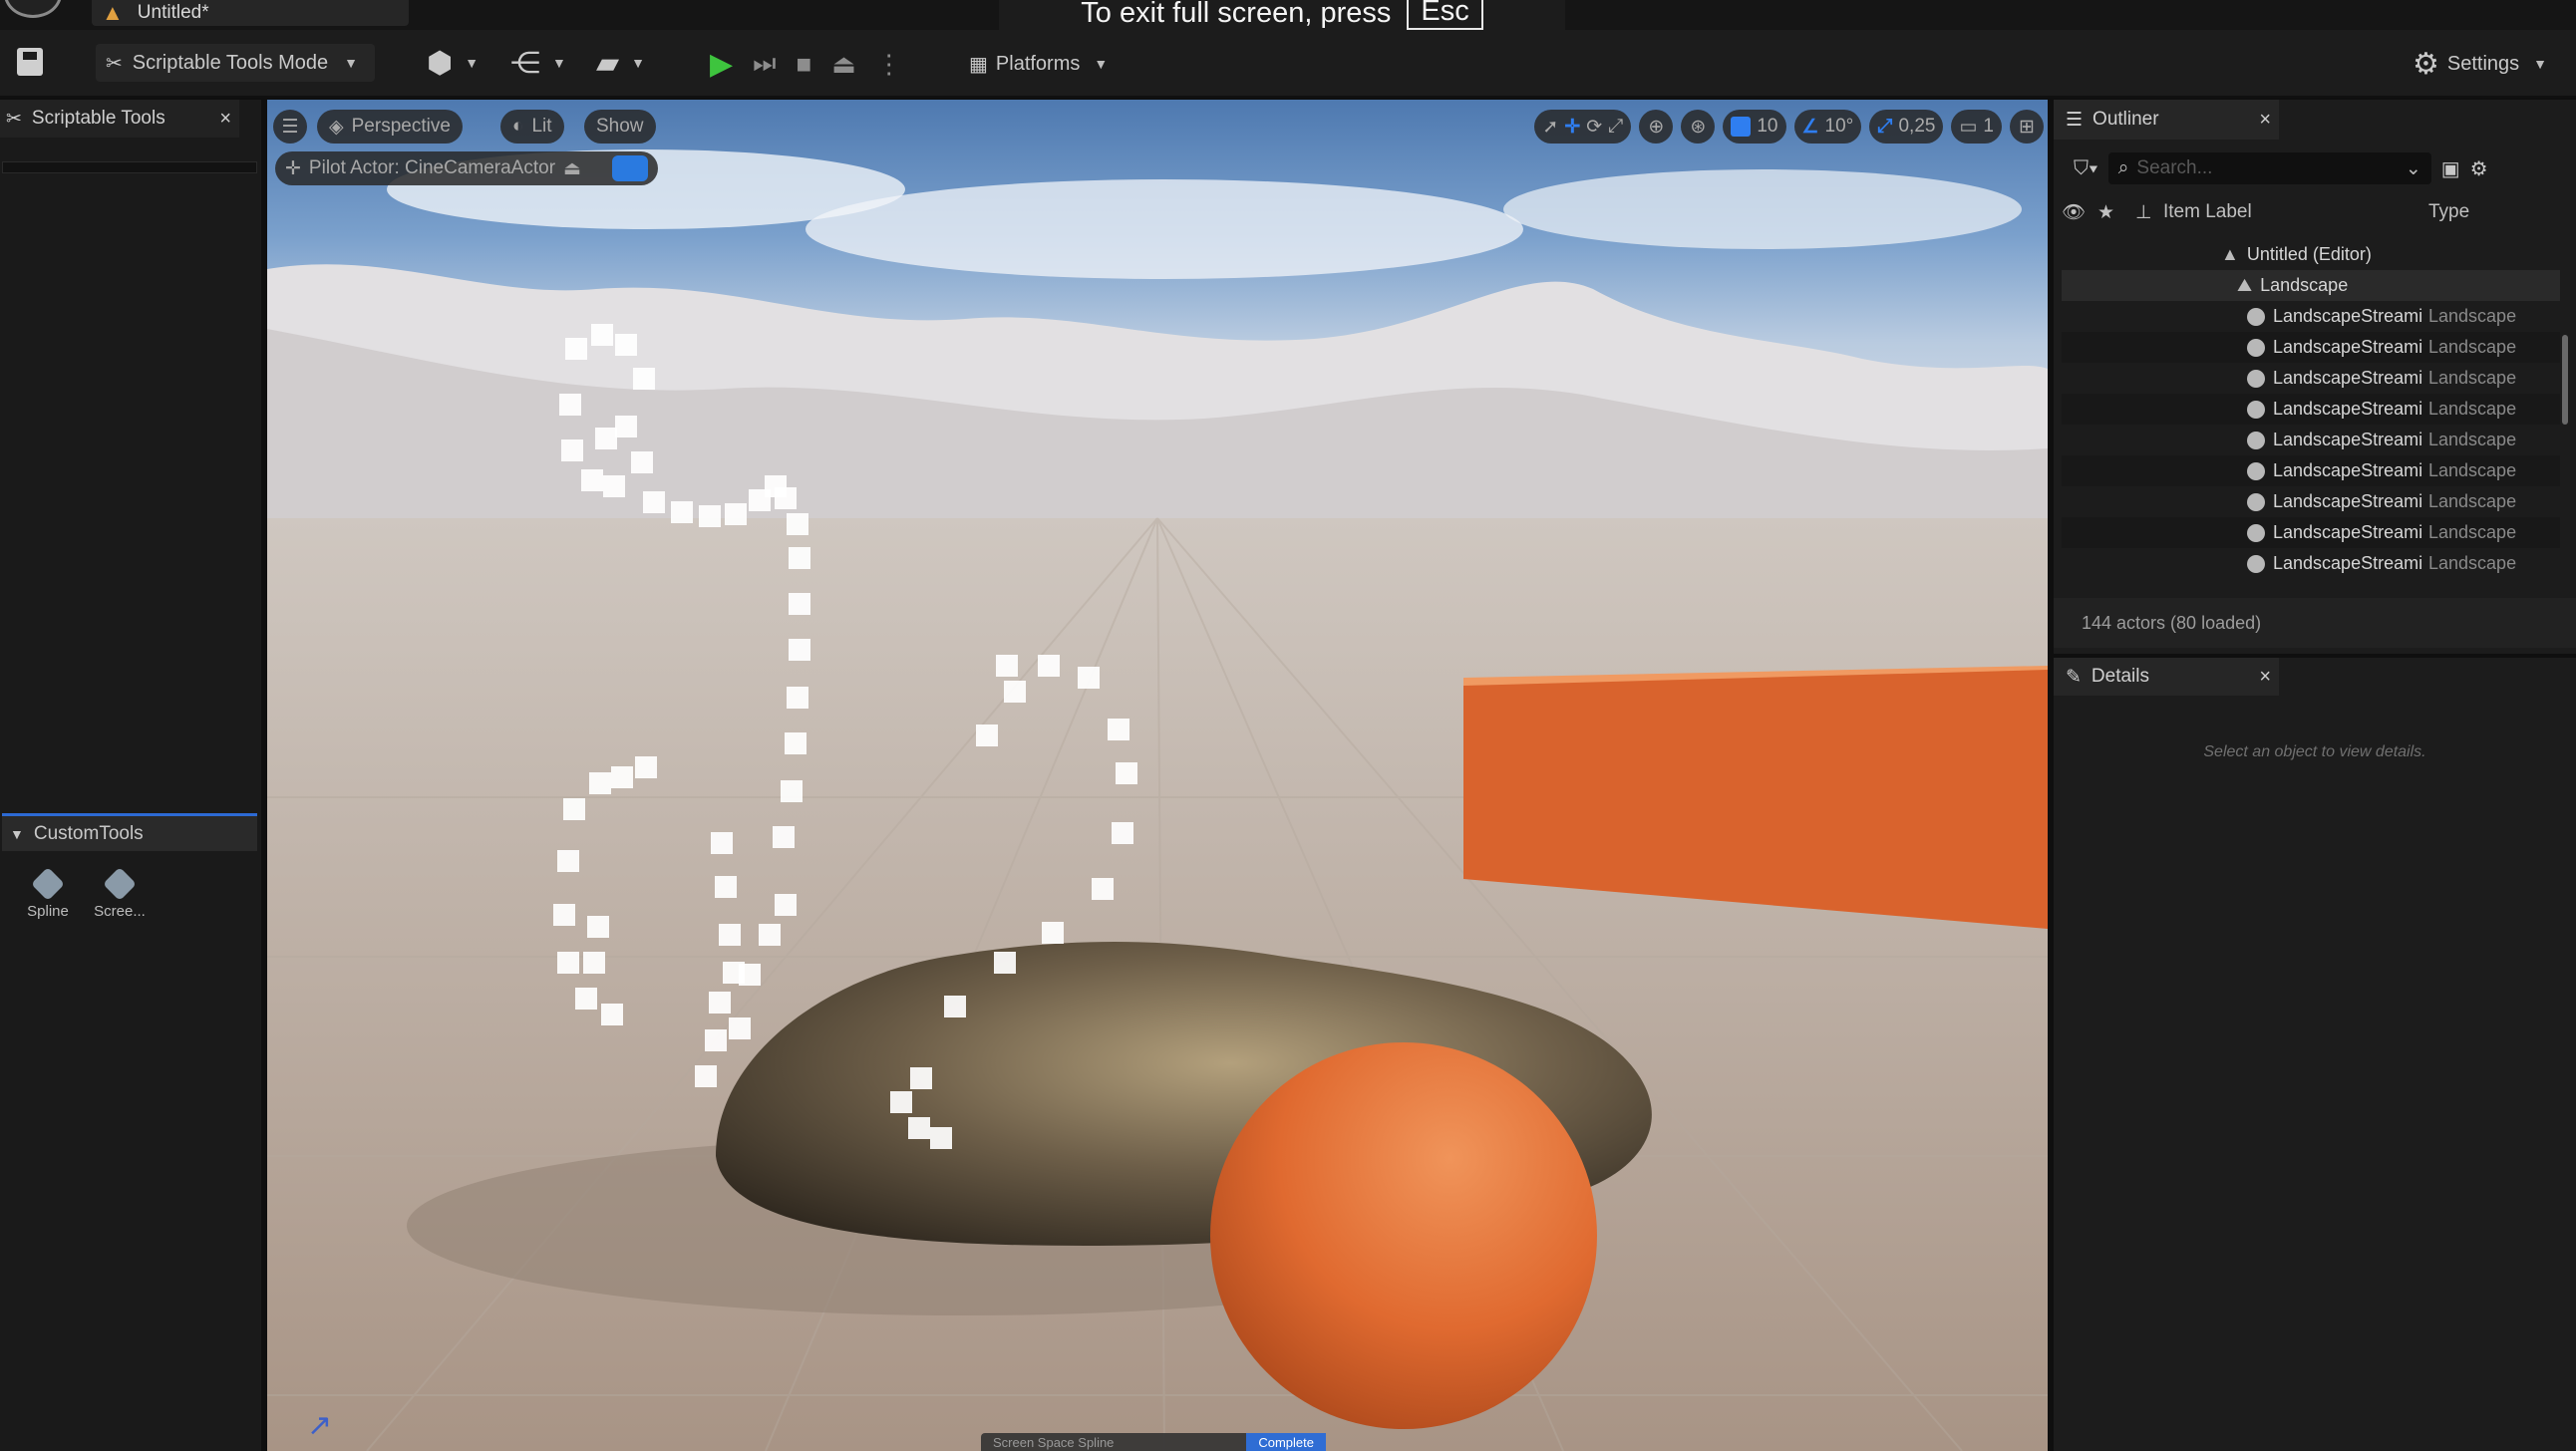 The width and height of the screenshot is (2576, 1451). Describe the element at coordinates (1594, 128) in the screenshot. I see `rotate-icon: ⟳` at that location.